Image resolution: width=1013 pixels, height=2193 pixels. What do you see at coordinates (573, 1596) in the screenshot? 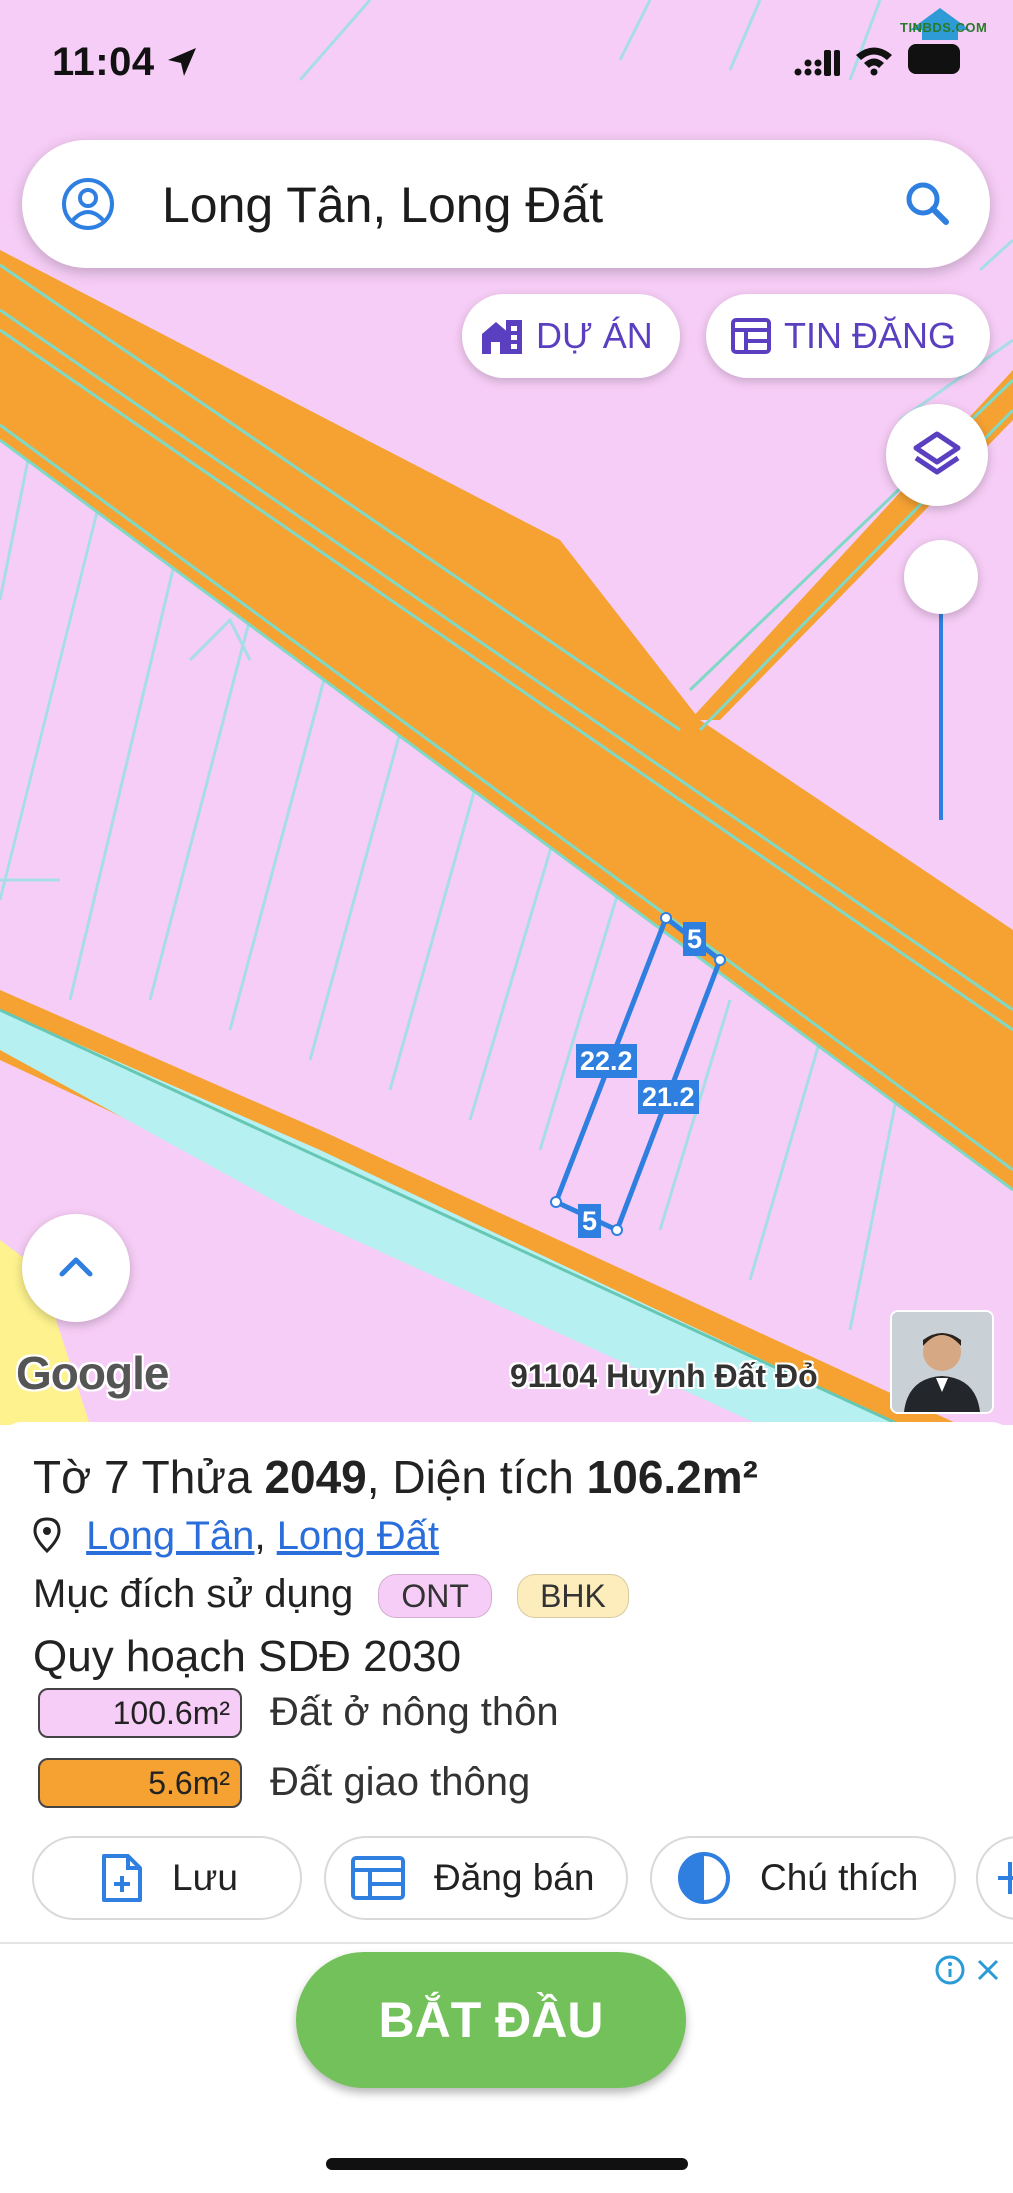
I see `usage-tag-bhk: BHK` at bounding box center [573, 1596].